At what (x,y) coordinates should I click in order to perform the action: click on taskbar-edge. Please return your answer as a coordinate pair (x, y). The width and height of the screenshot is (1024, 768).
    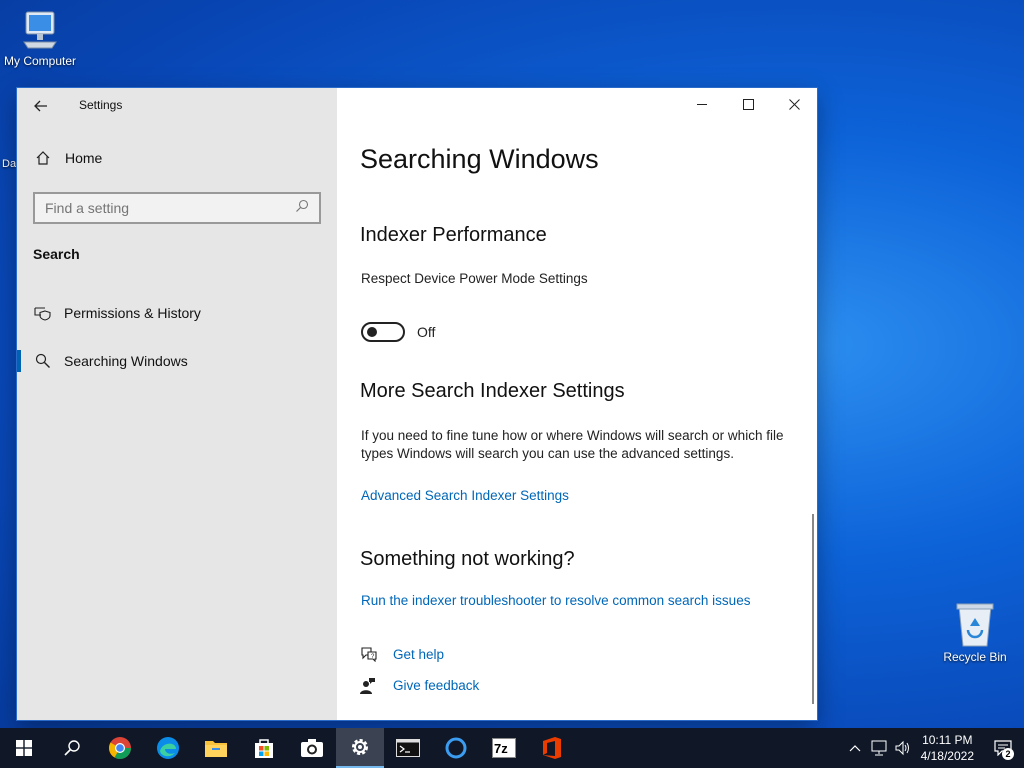
    Looking at the image, I should click on (168, 748).